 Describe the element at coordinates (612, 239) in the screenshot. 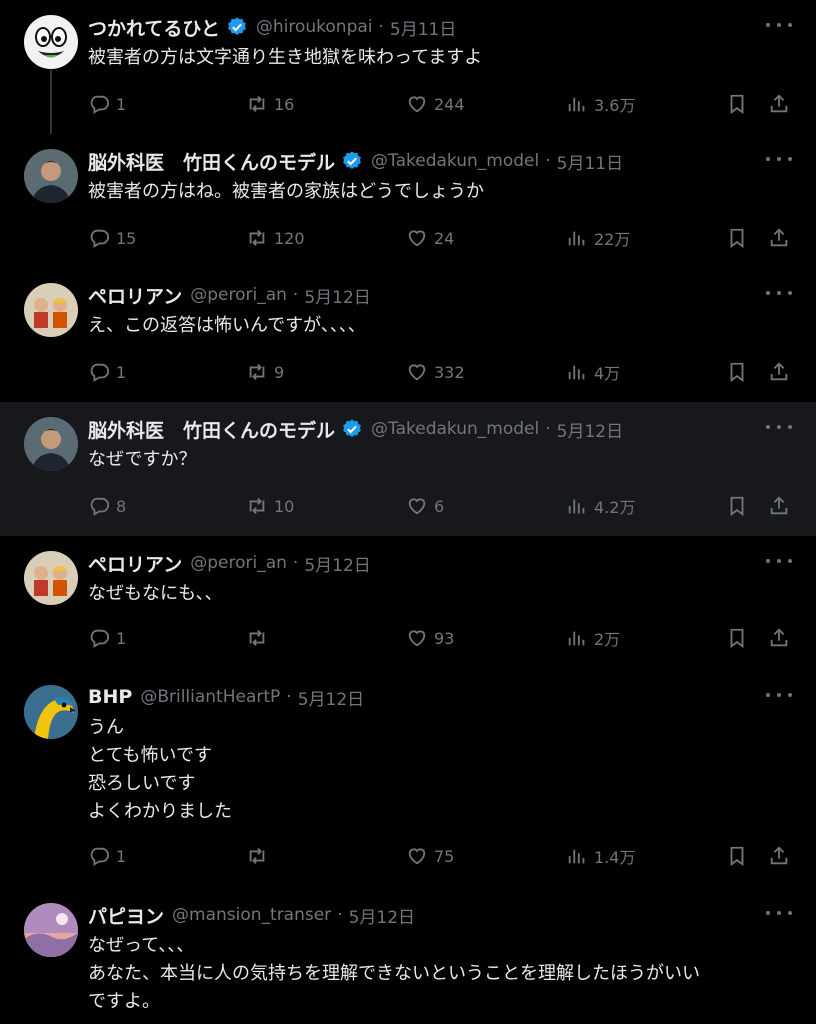

I see `view-count: 22万` at that location.